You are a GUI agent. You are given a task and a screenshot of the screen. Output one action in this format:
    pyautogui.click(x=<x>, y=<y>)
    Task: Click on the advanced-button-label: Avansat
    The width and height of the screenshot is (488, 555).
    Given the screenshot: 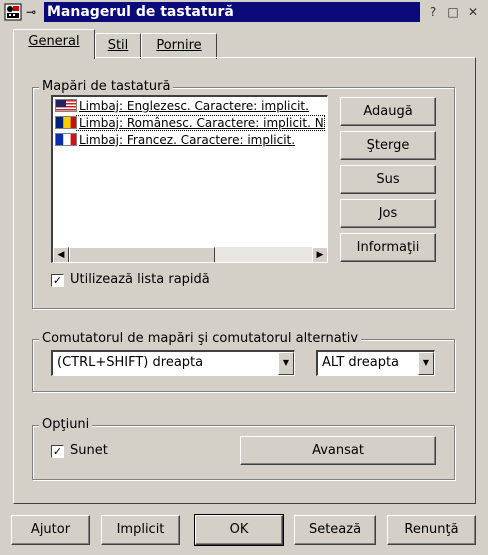 What is the action you would take?
    pyautogui.click(x=338, y=450)
    